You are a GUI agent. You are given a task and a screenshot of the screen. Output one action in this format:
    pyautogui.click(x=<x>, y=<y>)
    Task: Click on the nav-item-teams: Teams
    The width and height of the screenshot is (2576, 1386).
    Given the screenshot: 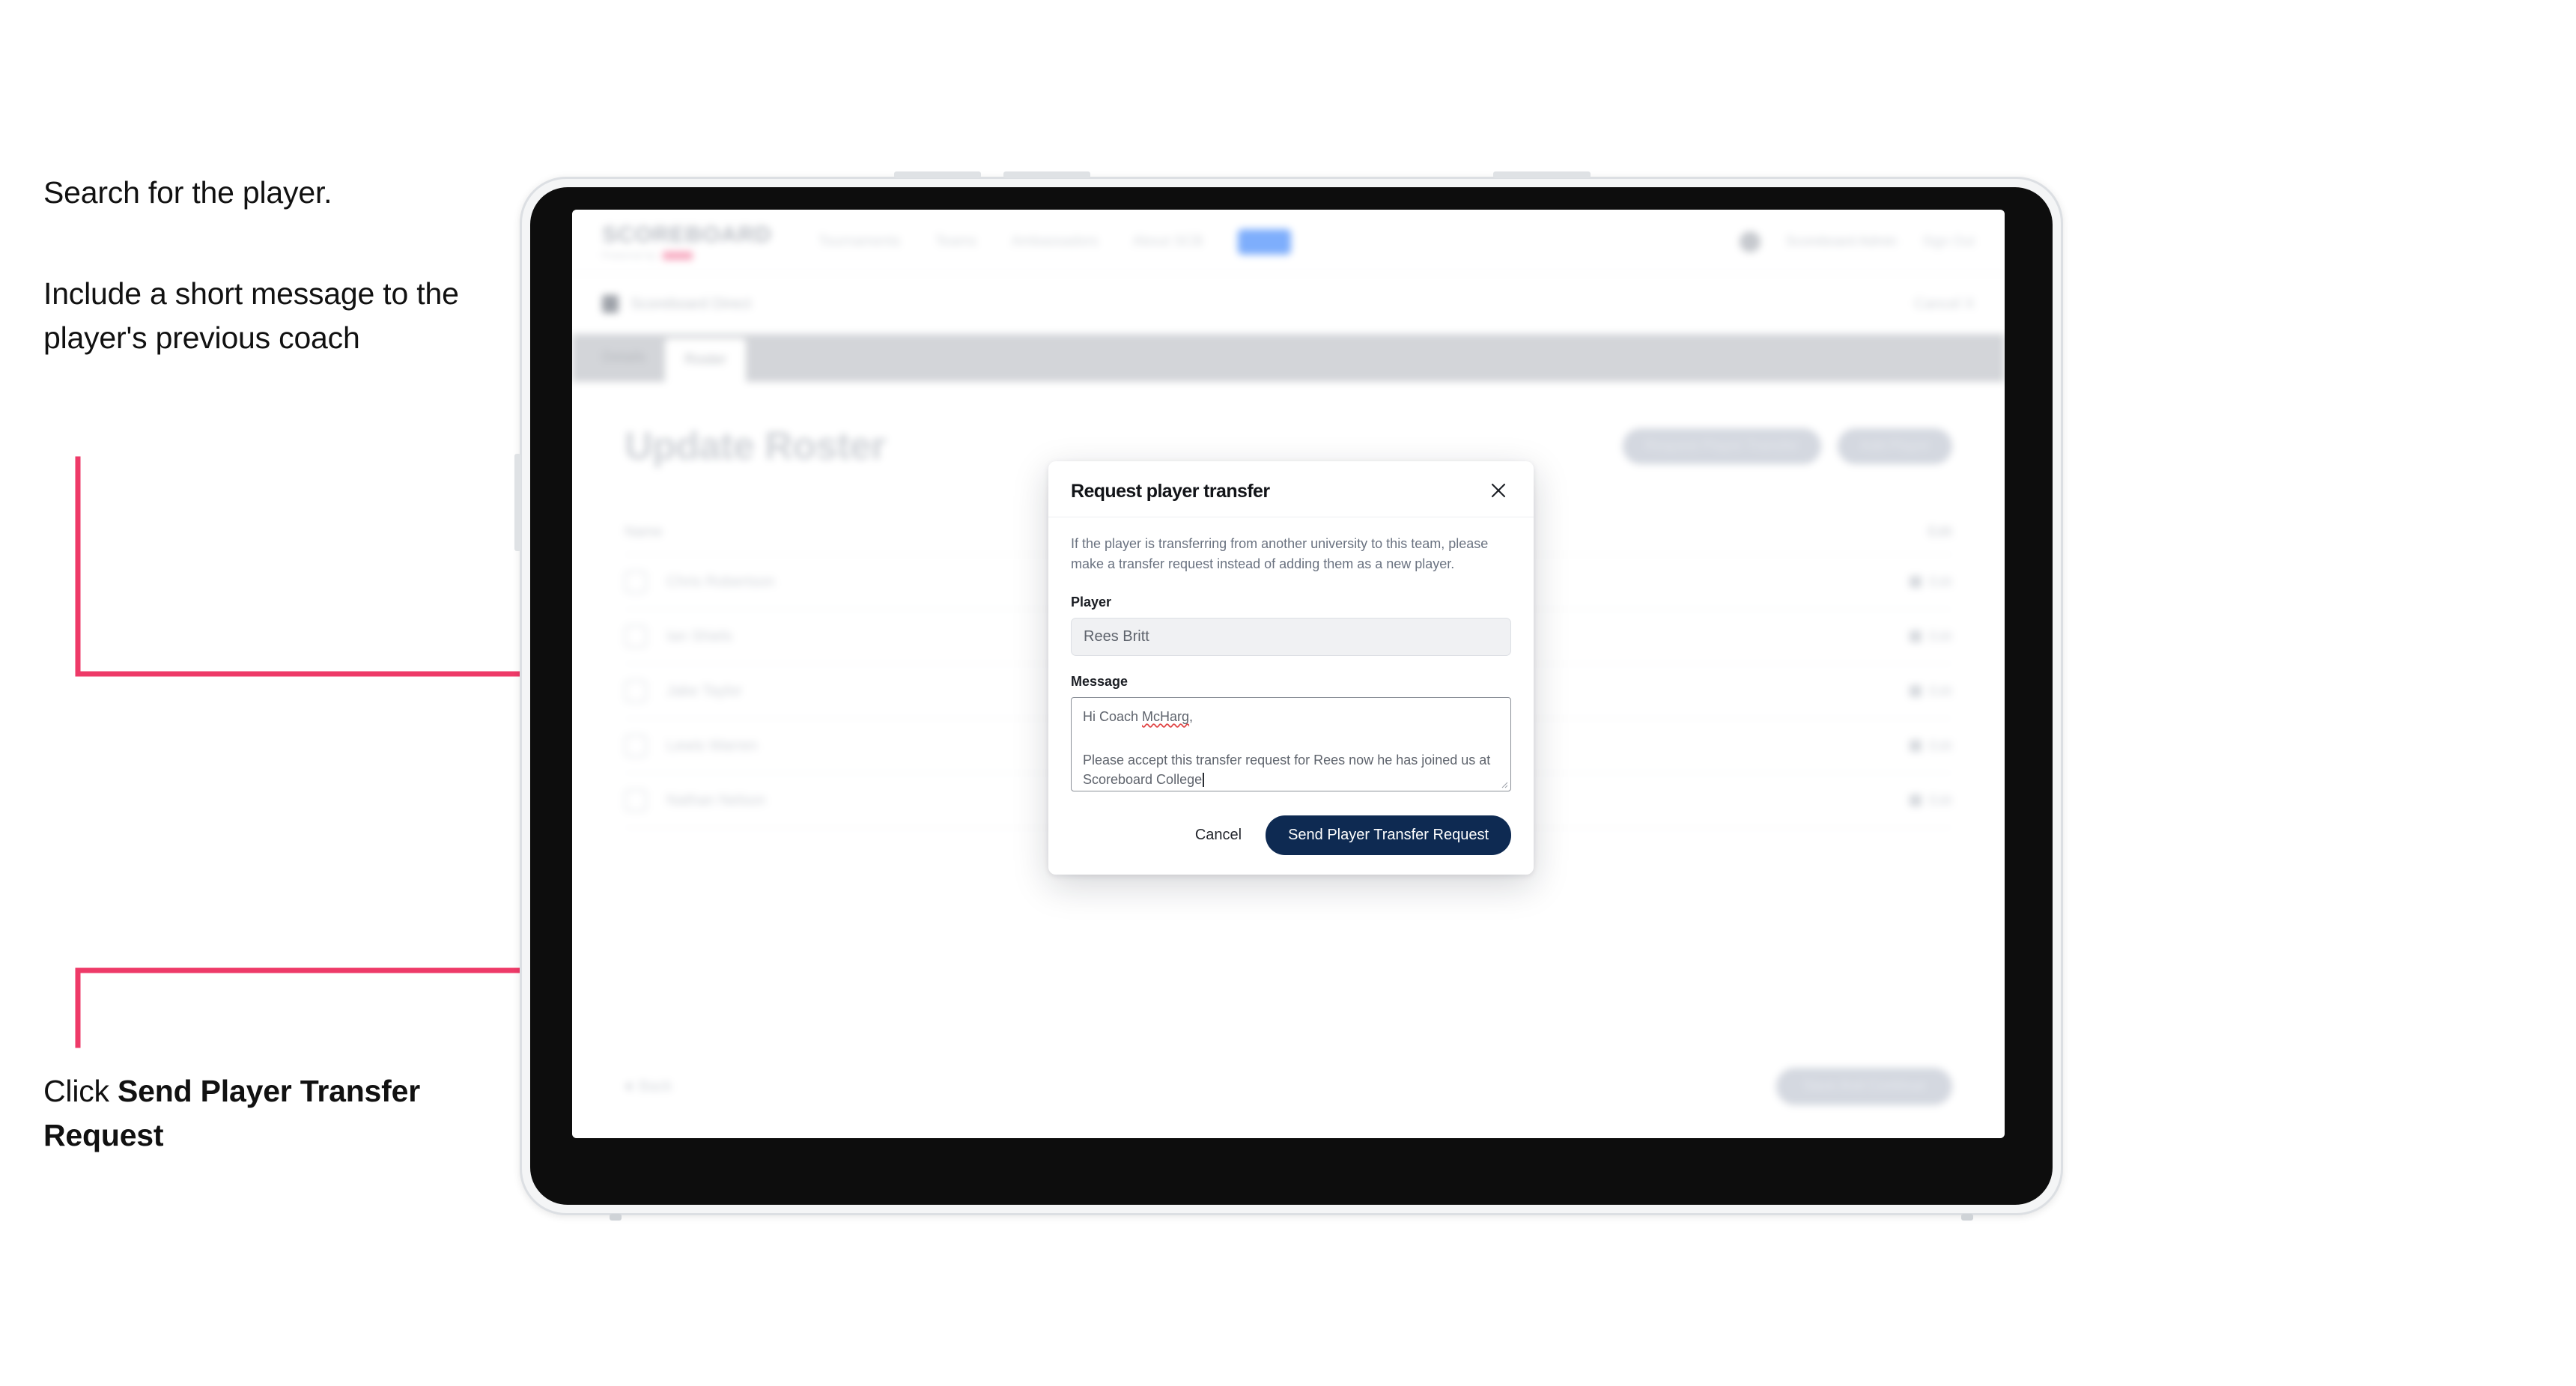 What is the action you would take?
    pyautogui.click(x=956, y=242)
    